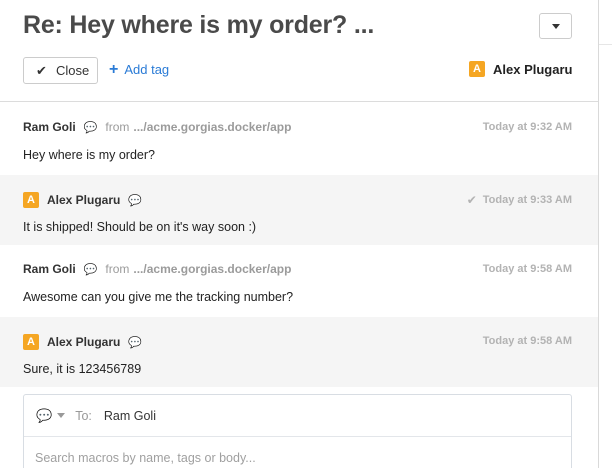  I want to click on checkmark-icon: ✔, so click(471, 200).